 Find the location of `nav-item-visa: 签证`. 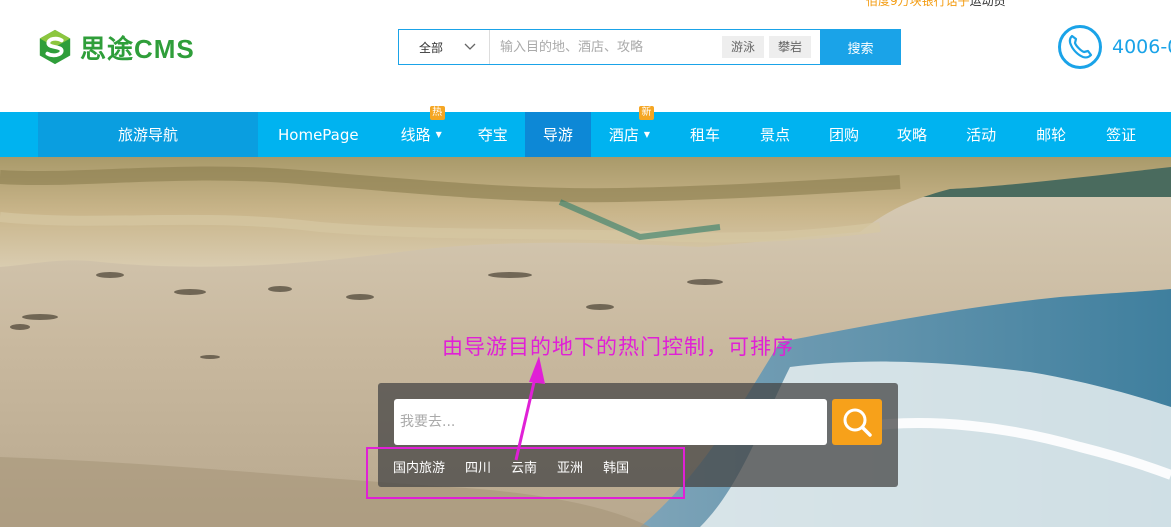

nav-item-visa: 签证 is located at coordinates (1121, 134).